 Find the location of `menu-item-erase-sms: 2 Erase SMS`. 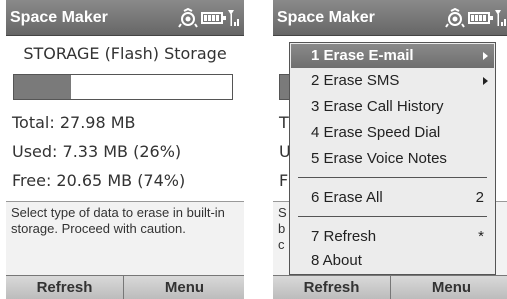

menu-item-erase-sms: 2 Erase SMS is located at coordinates (392, 81).